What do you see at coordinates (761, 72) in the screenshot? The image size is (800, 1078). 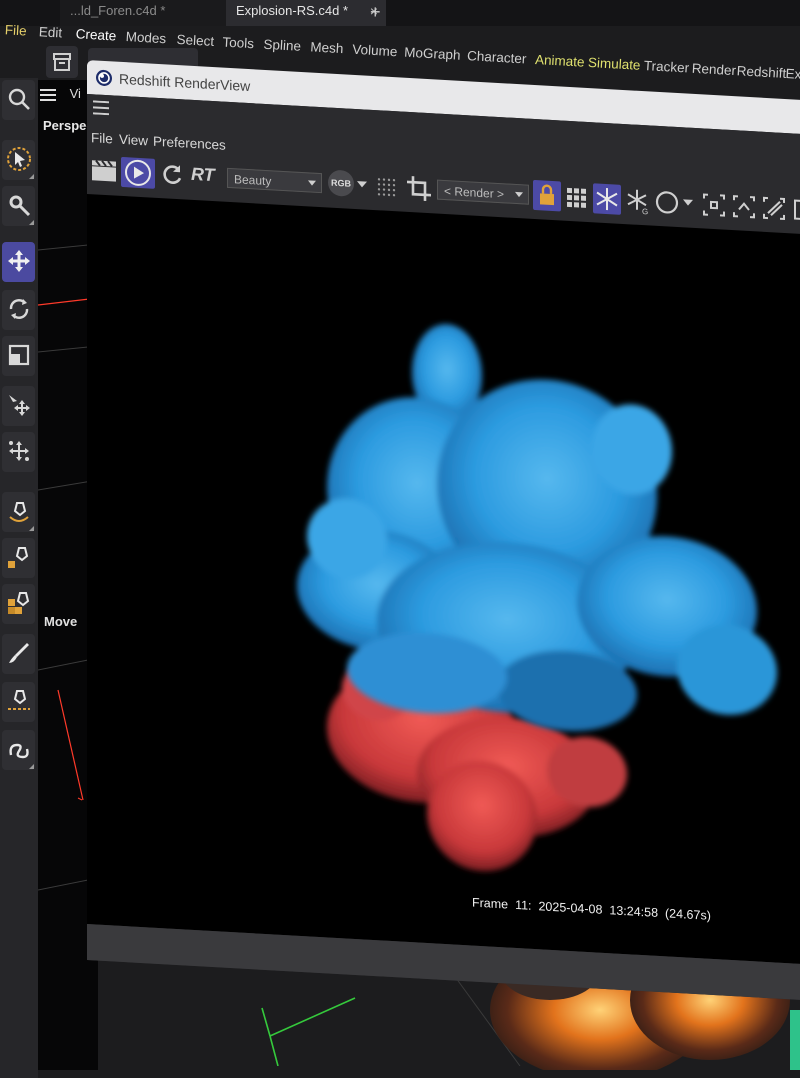 I see `menu-redshift: Redshift` at bounding box center [761, 72].